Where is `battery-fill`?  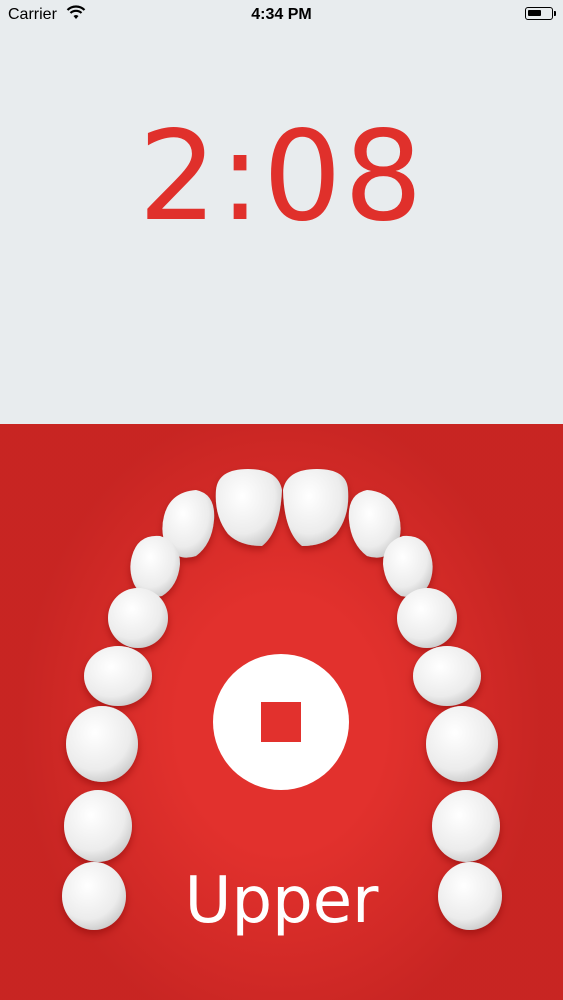
battery-fill is located at coordinates (534, 13).